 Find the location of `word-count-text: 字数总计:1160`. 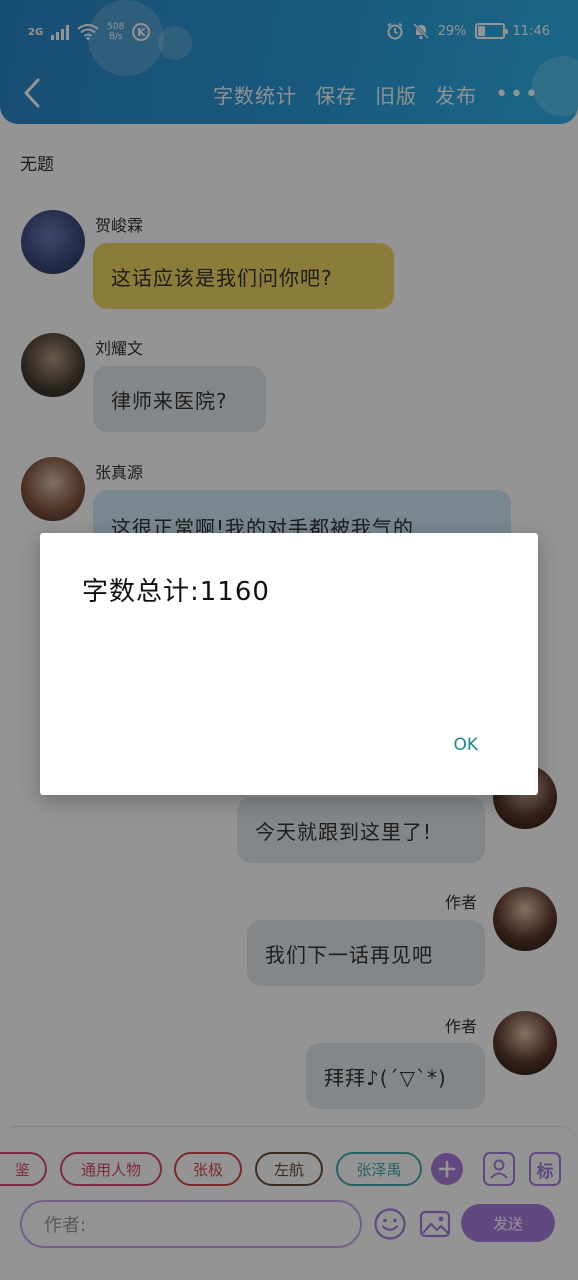

word-count-text: 字数总计:1160 is located at coordinates (176, 592).